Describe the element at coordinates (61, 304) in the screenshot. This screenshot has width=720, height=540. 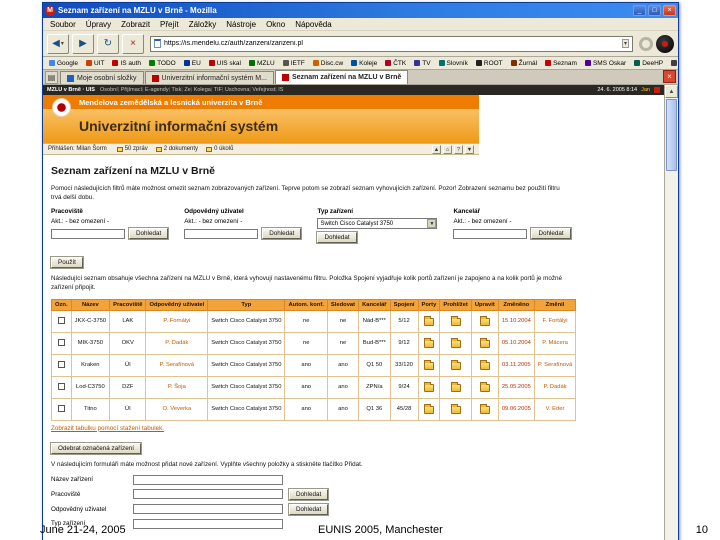
I see `table-header-cell: Ozn.` at that location.